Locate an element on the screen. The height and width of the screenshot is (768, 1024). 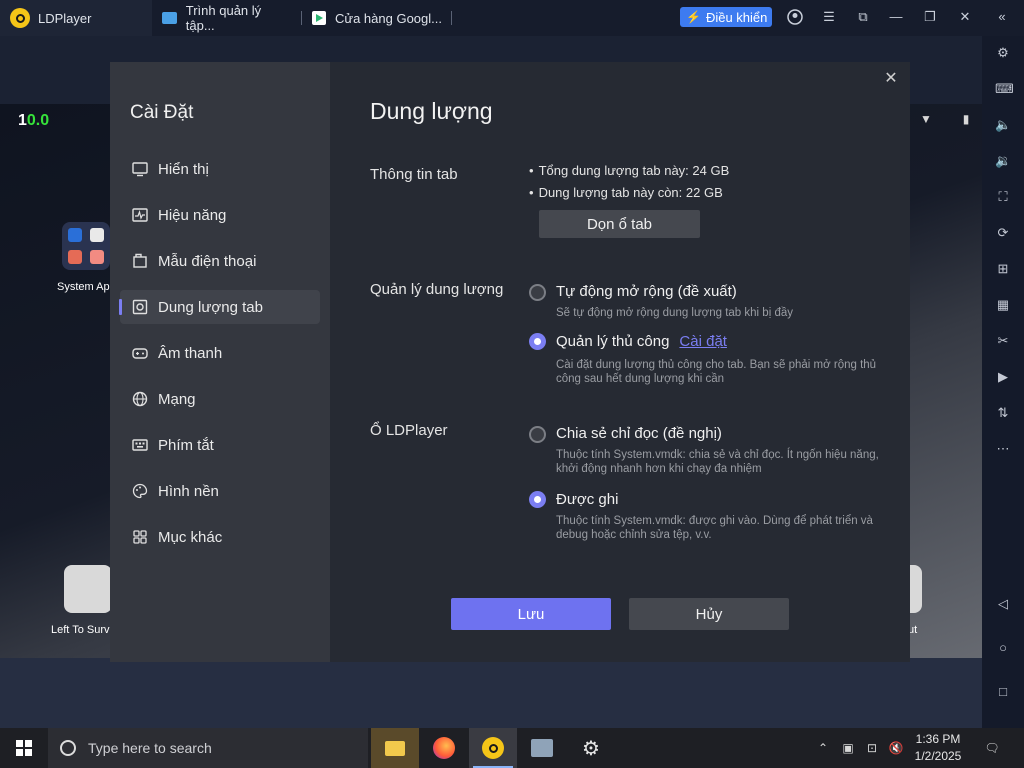
minimize-icon: — is located at coordinates (896, 17).